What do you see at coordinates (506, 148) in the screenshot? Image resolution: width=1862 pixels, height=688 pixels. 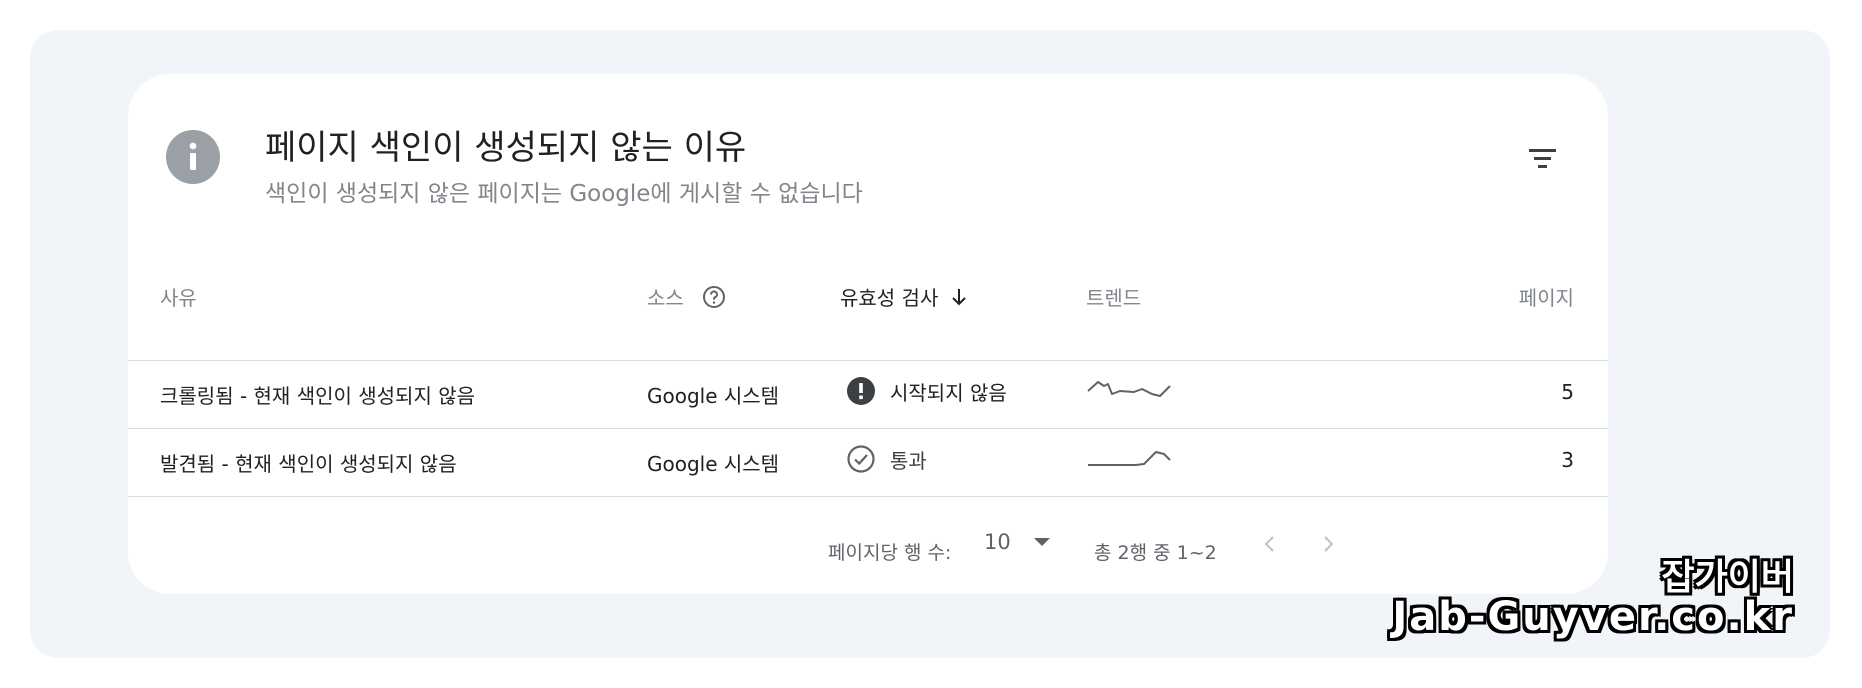 I see `card-title: 페이지 색인이 생성되지 않는 이유` at bounding box center [506, 148].